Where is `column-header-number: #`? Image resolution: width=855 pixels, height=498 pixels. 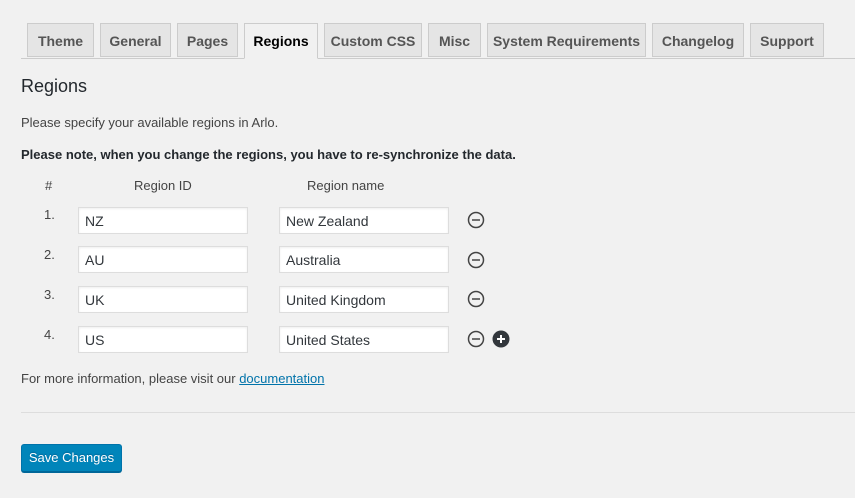 column-header-number: # is located at coordinates (49, 185).